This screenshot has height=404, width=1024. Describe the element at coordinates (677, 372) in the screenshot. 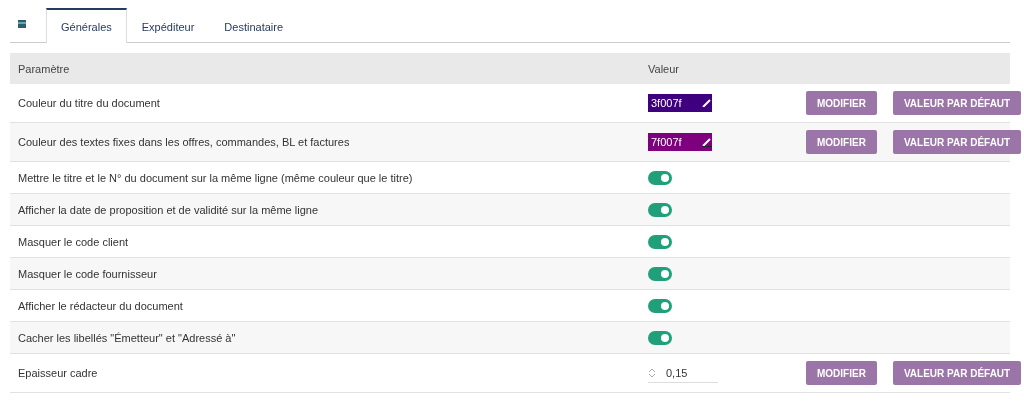

I see `number-field: 0,15` at that location.